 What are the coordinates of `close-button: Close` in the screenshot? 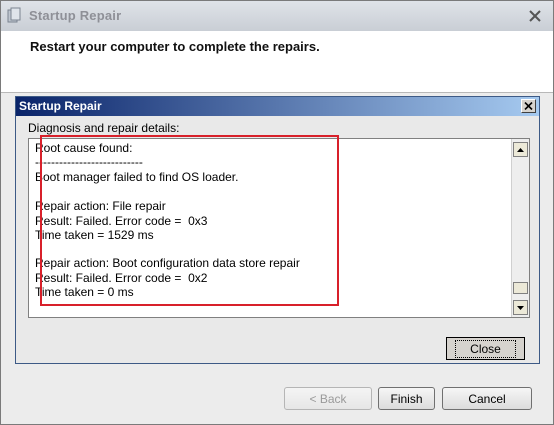 It's located at (485, 348).